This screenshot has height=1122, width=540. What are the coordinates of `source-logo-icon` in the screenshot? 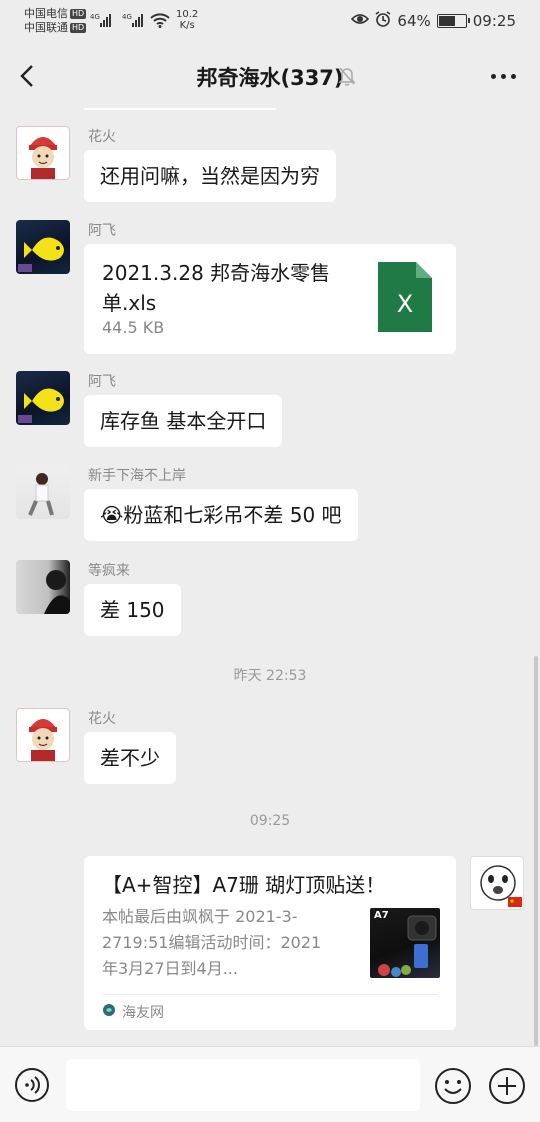 It's located at (109, 1012).